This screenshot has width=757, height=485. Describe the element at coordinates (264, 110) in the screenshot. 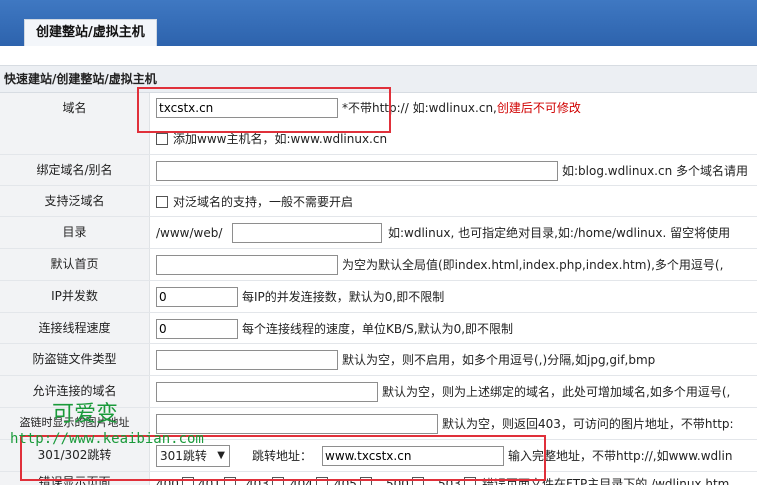

I see `highlight-domain` at that location.